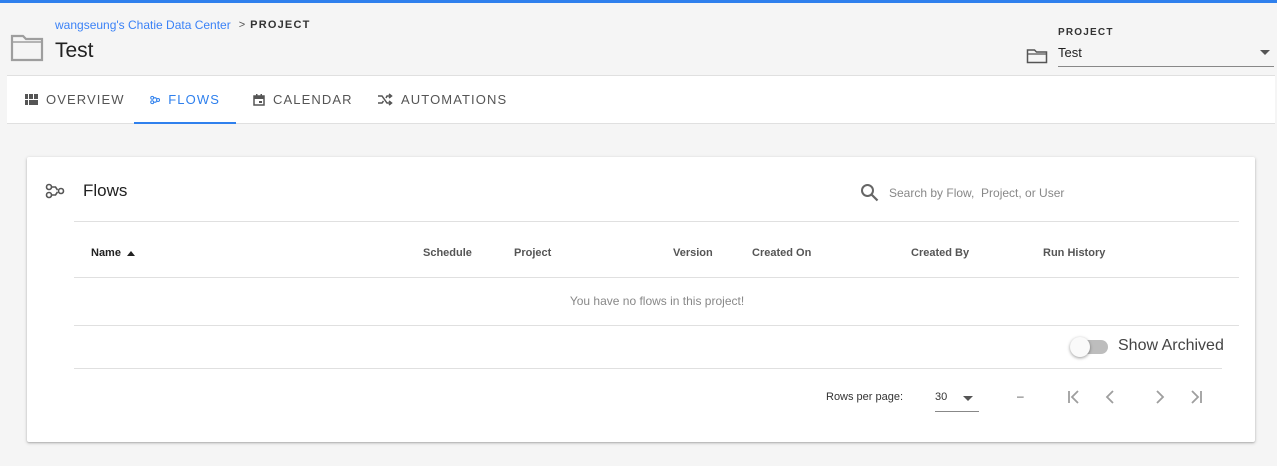 The image size is (1277, 466). What do you see at coordinates (280, 25) in the screenshot?
I see `breadcrumb-current: PROJECT` at bounding box center [280, 25].